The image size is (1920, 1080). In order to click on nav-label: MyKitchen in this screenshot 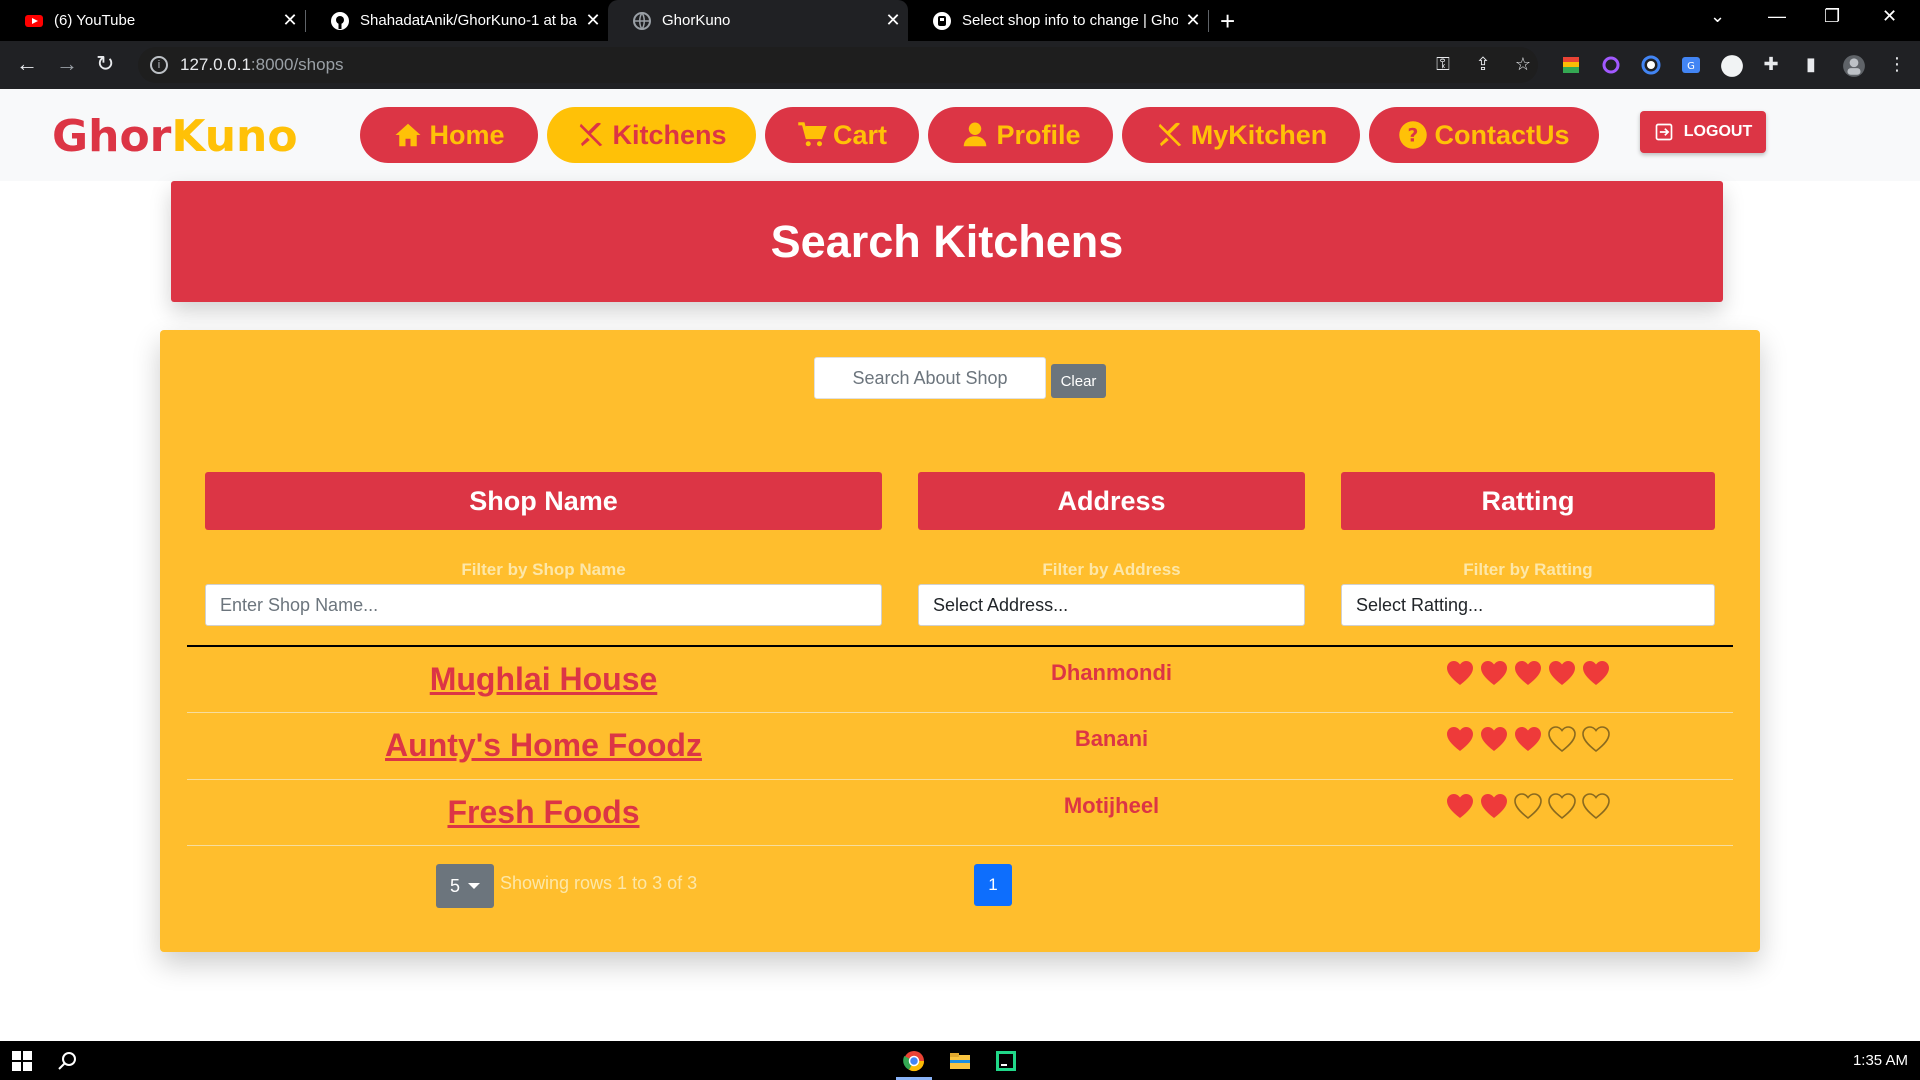, I will do `click(1259, 134)`.